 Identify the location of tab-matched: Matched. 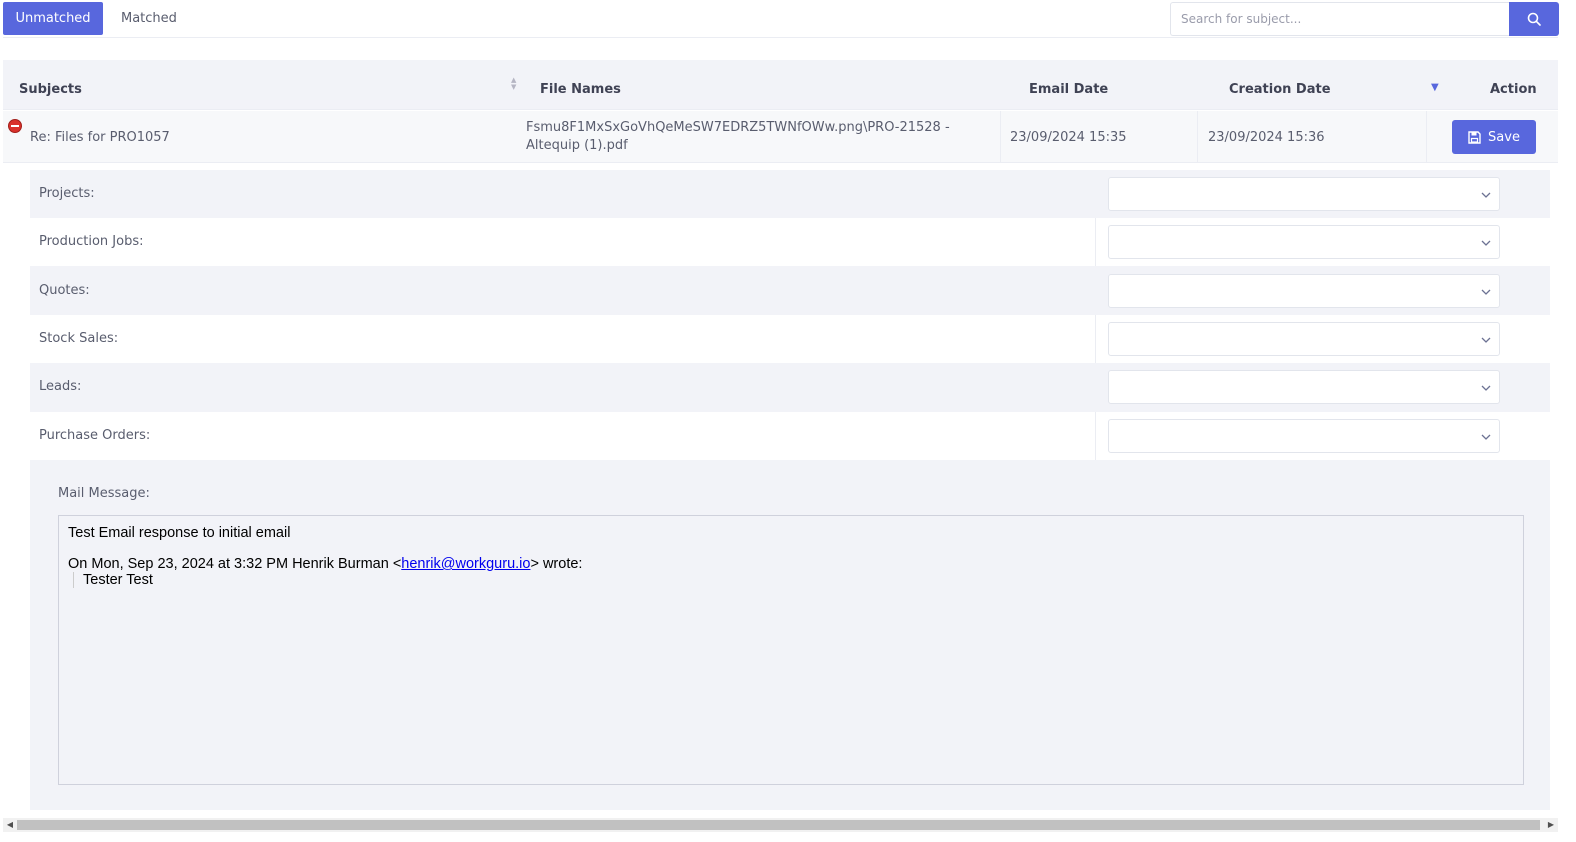
(154, 18).